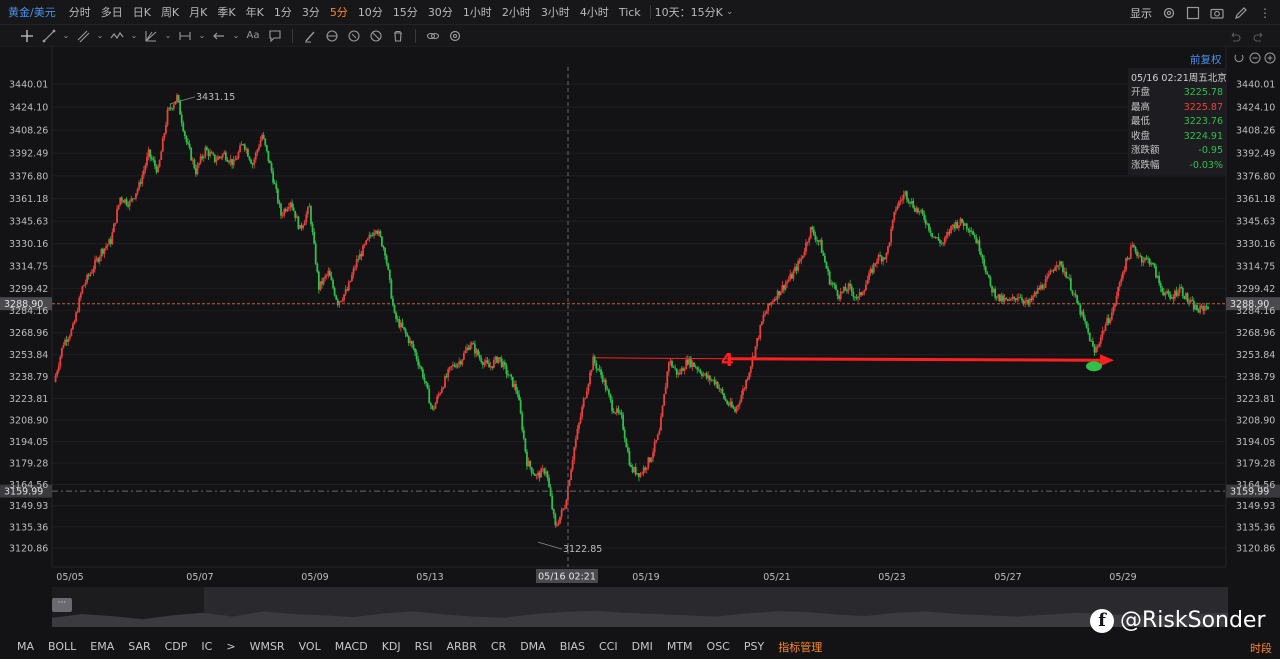 The image size is (1280, 659). What do you see at coordinates (230, 646) in the screenshot?
I see `indicator-tab: >` at bounding box center [230, 646].